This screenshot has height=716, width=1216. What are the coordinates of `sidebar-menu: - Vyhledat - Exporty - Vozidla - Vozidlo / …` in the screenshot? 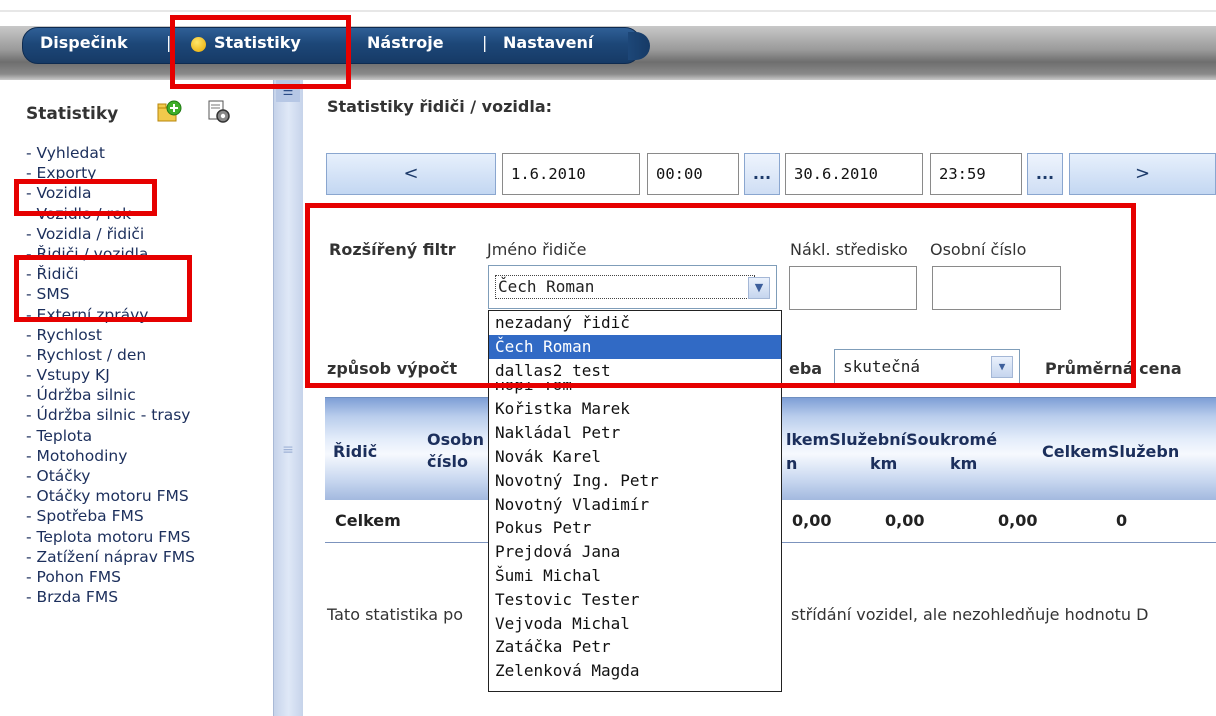 It's located at (110, 375).